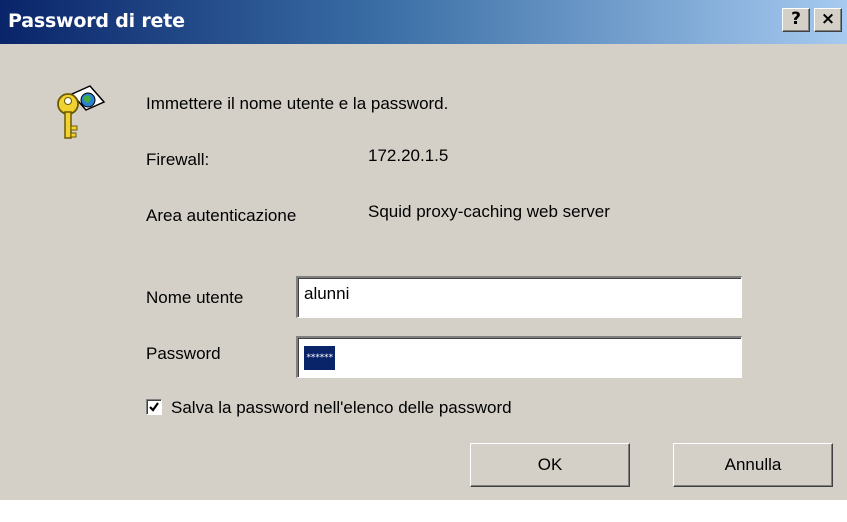  I want to click on firewall-value: 172.20.1.5, so click(408, 155).